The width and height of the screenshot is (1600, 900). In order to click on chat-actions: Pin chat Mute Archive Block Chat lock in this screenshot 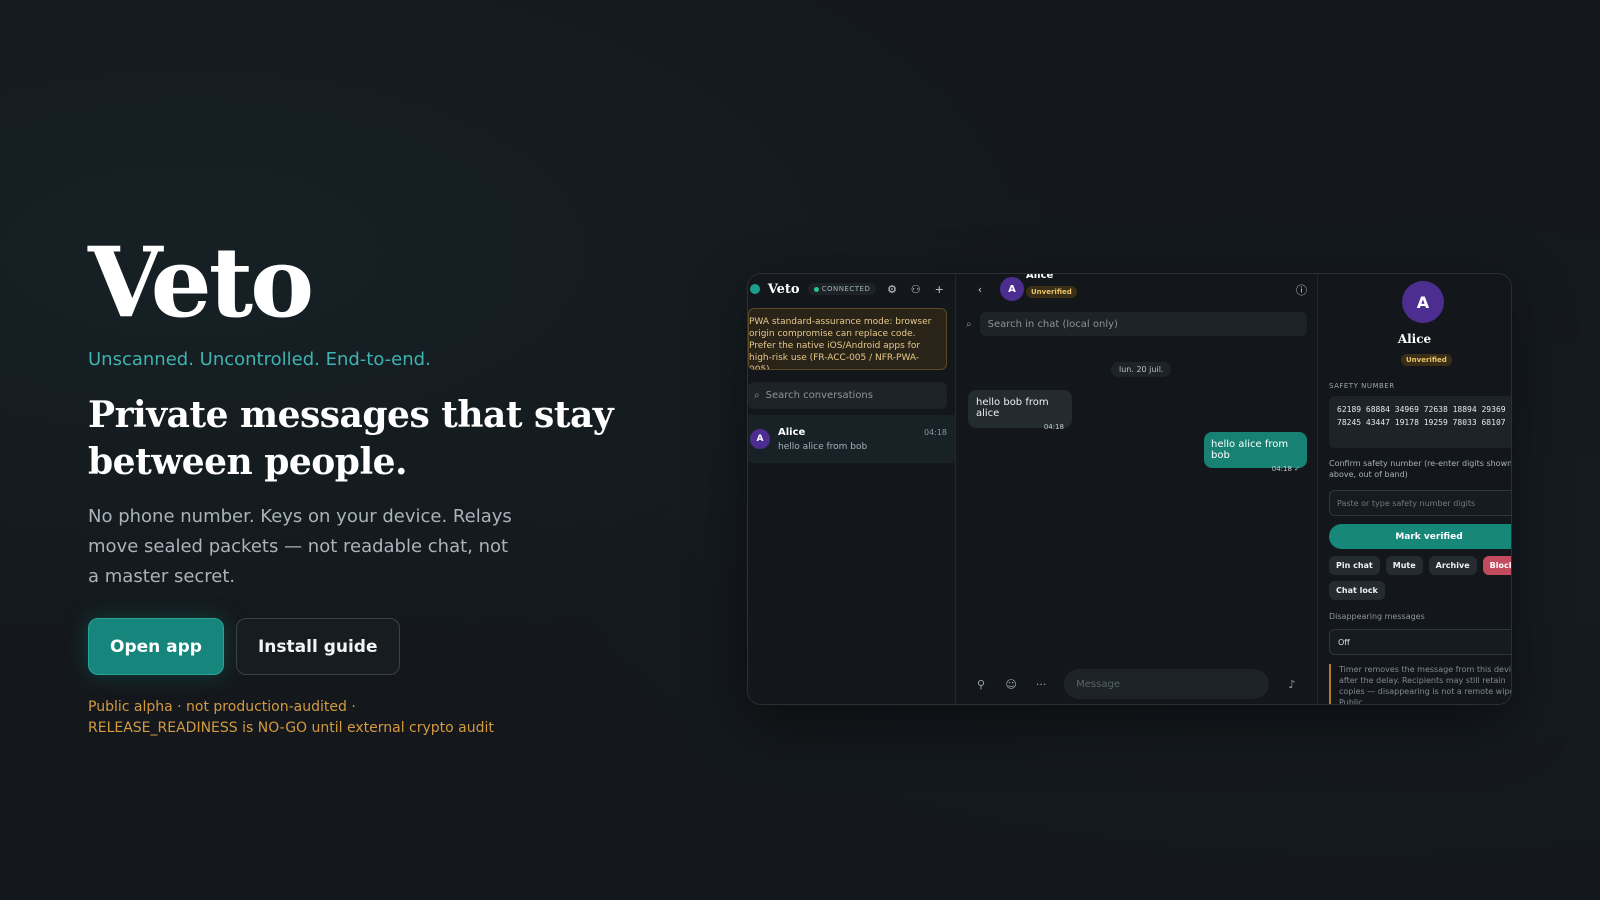, I will do `click(1420, 578)`.